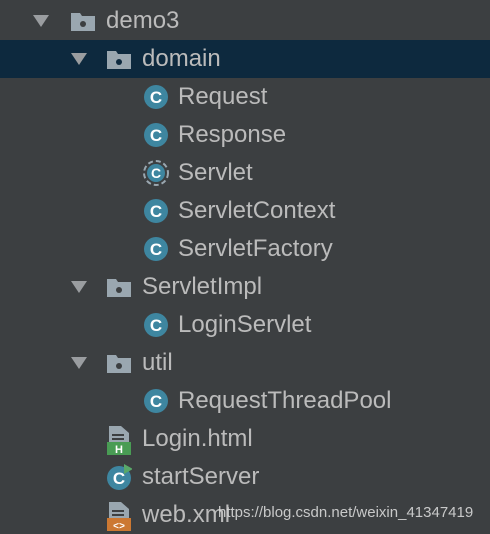 This screenshot has height=534, width=490. I want to click on tree-item-servletimpl: ServletImpl, so click(245, 287).